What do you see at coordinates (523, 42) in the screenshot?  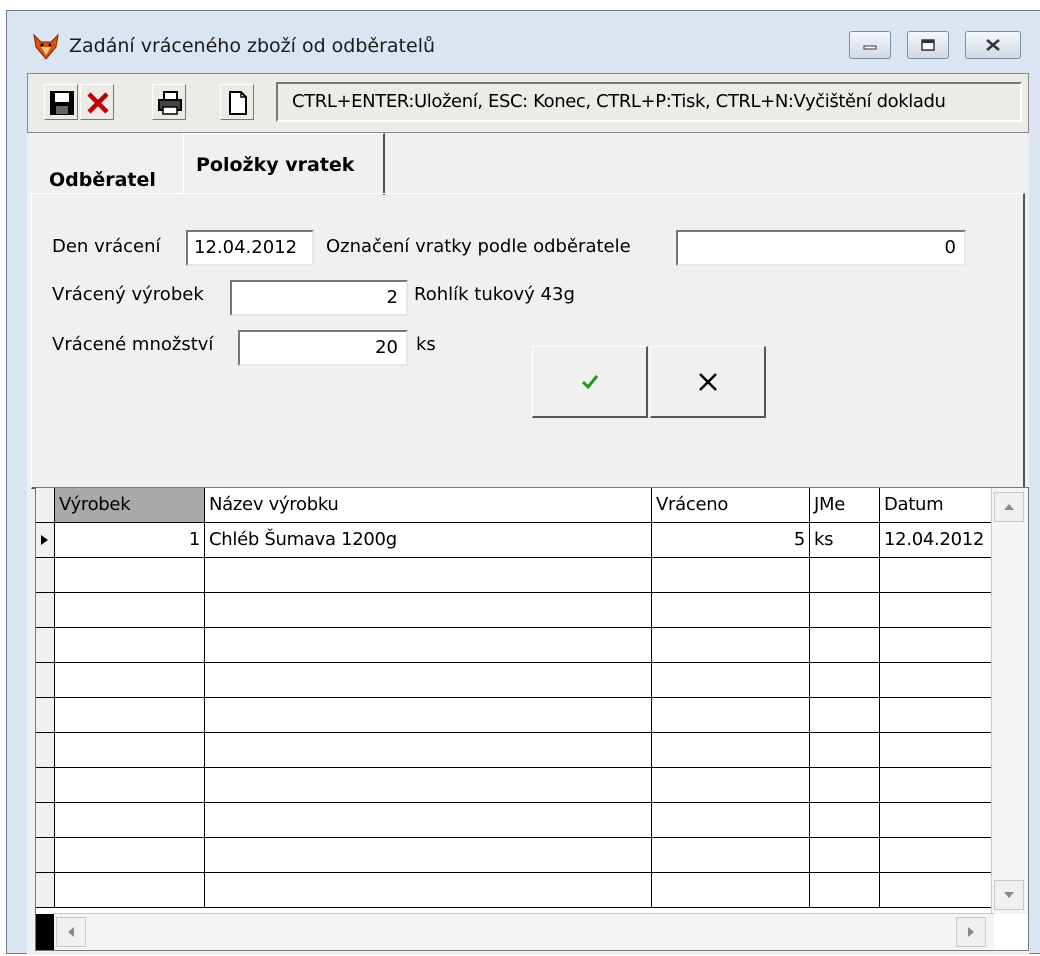 I see `title-bar: Zadání vráceného zboží od odběratelů` at bounding box center [523, 42].